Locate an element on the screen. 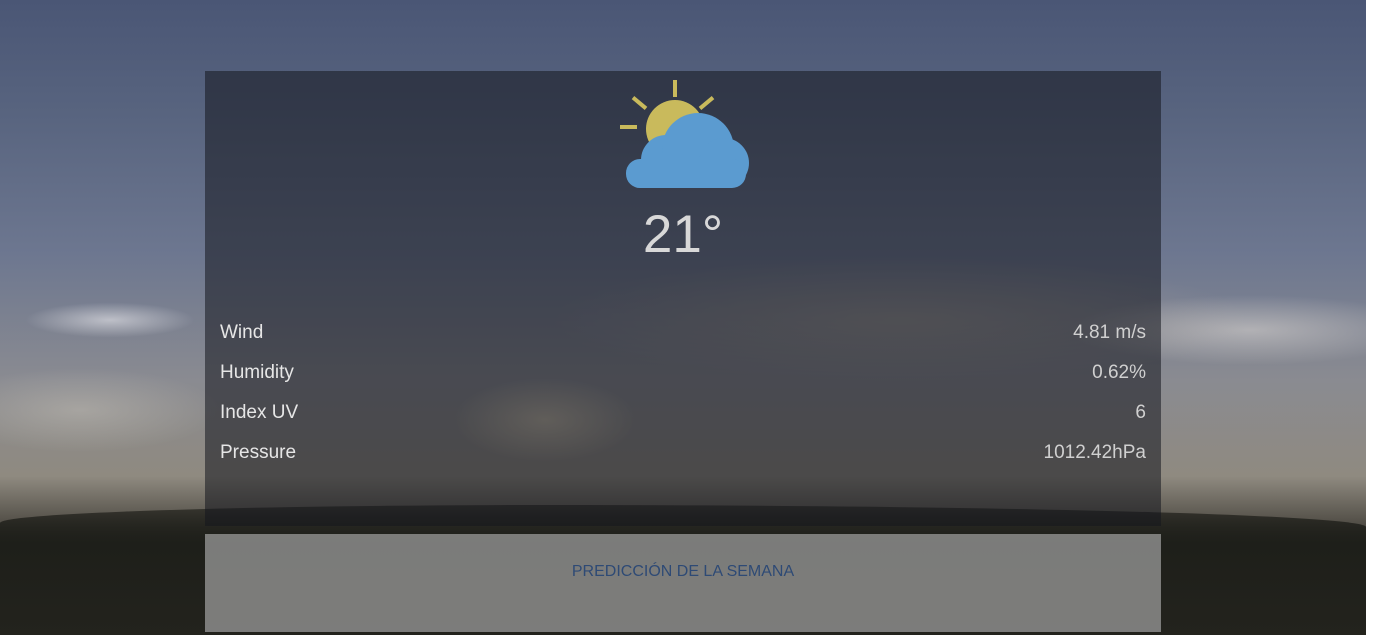  stat-label: Wind is located at coordinates (242, 332).